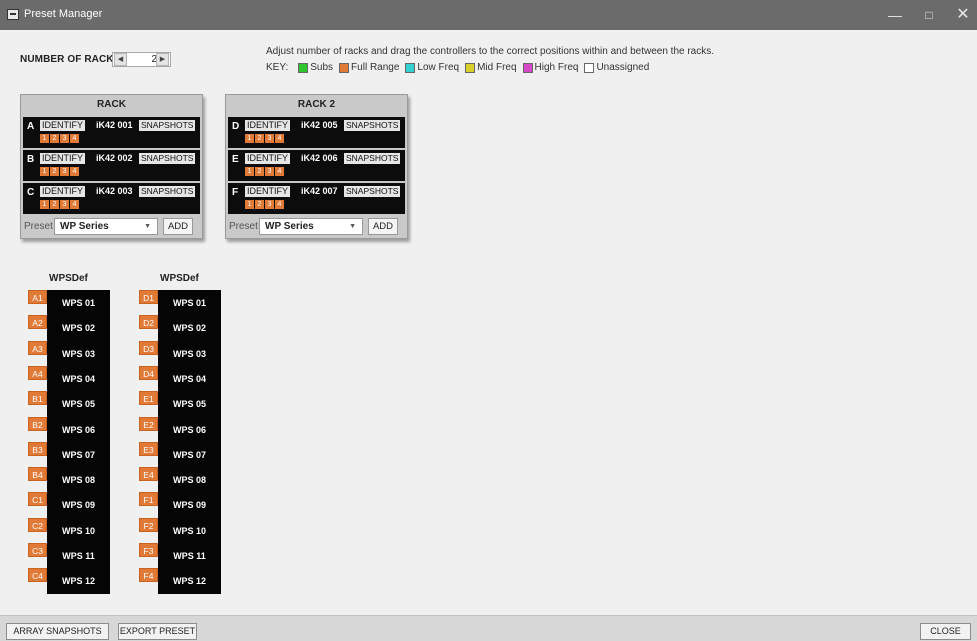 This screenshot has width=977, height=641. I want to click on preset-row: WPS 03, so click(78, 353).